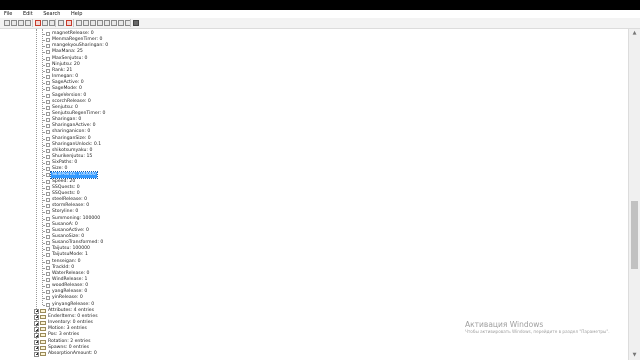  What do you see at coordinates (69, 23) in the screenshot?
I see `remove-icon` at bounding box center [69, 23].